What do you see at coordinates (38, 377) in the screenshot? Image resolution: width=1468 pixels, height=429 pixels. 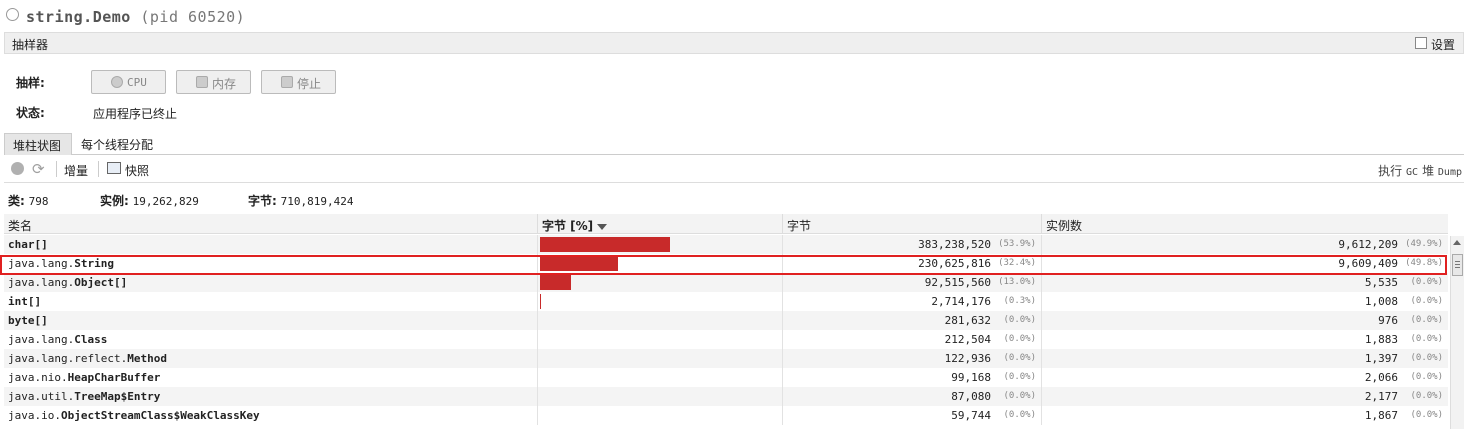 I see `class-package: java.nio.` at bounding box center [38, 377].